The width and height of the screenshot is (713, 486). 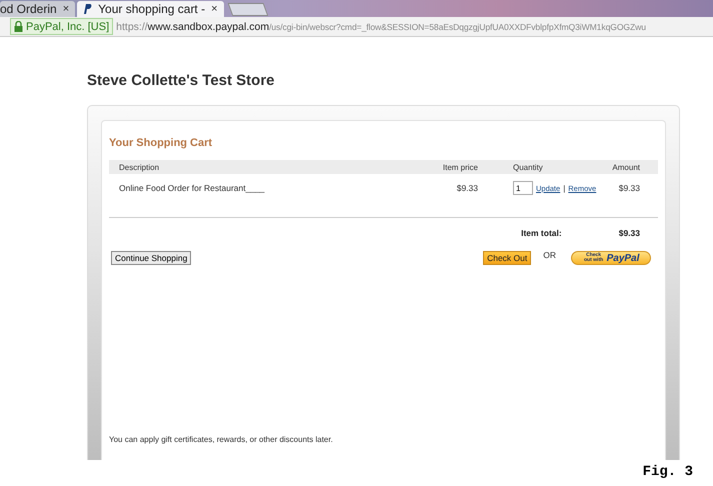 I want to click on paypal-favicon-icon, so click(x=87, y=9).